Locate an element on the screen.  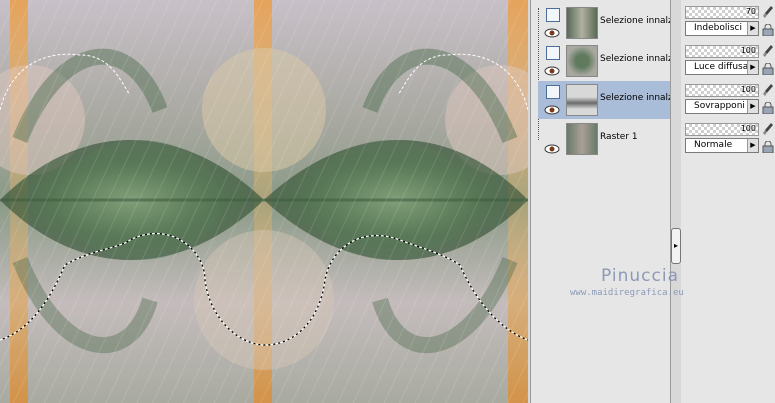
opacity-slider: 70 is located at coordinates (722, 12).